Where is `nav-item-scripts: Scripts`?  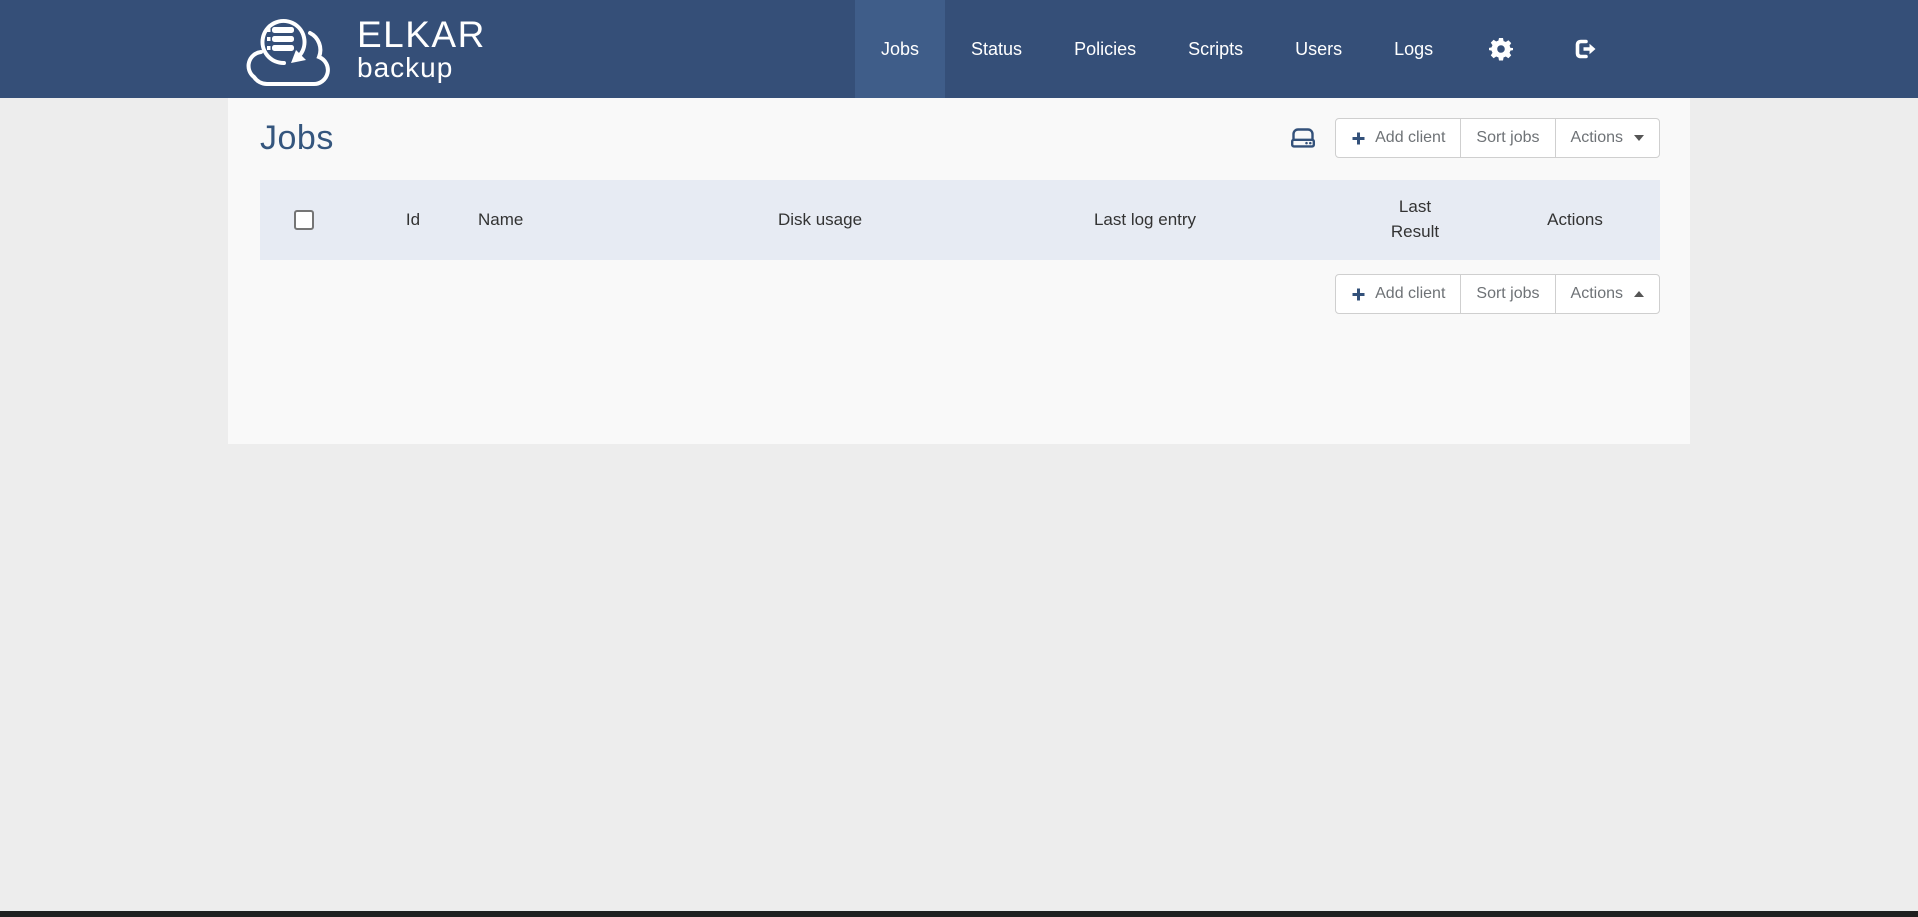 nav-item-scripts: Scripts is located at coordinates (1215, 49).